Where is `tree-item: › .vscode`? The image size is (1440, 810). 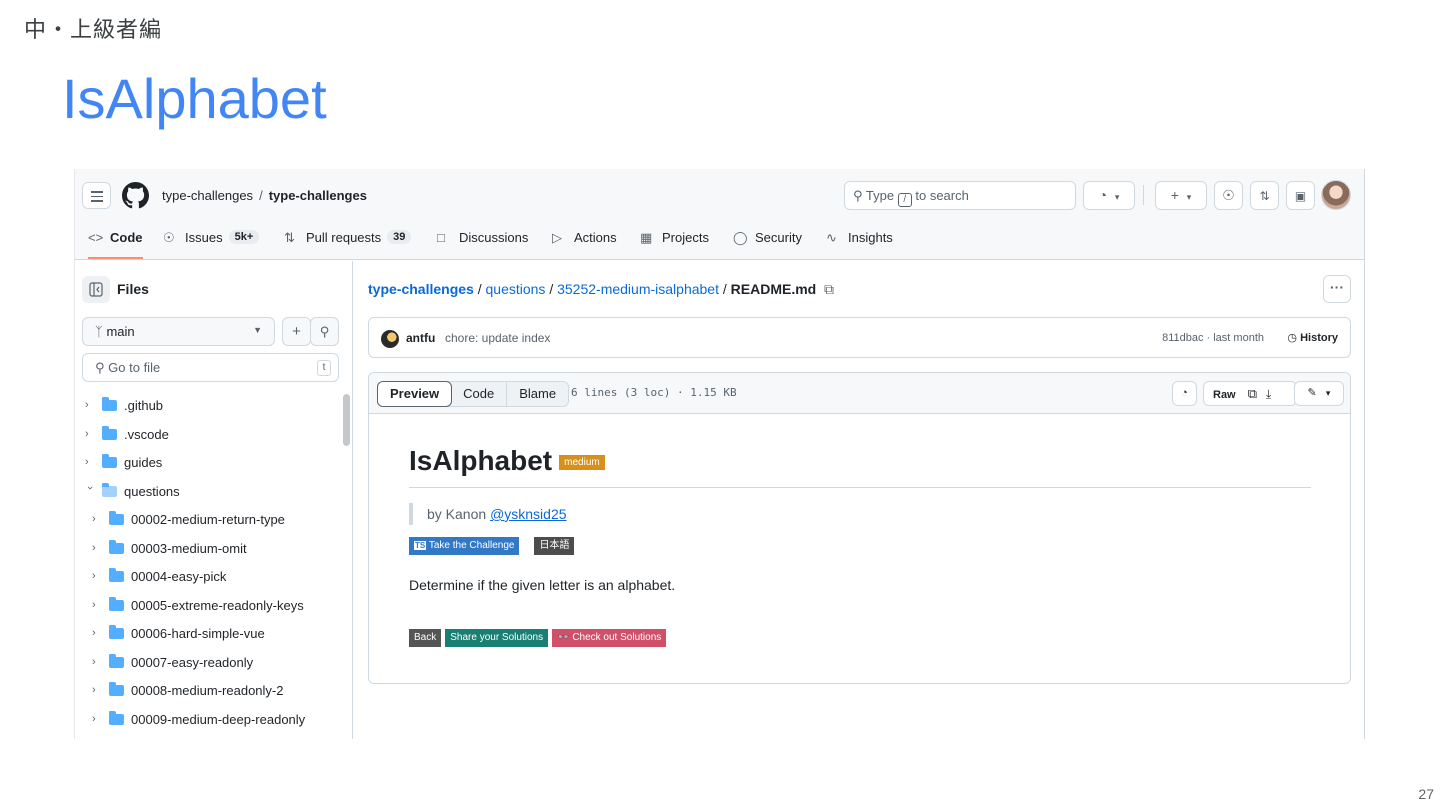
tree-item: › .vscode is located at coordinates (127, 434).